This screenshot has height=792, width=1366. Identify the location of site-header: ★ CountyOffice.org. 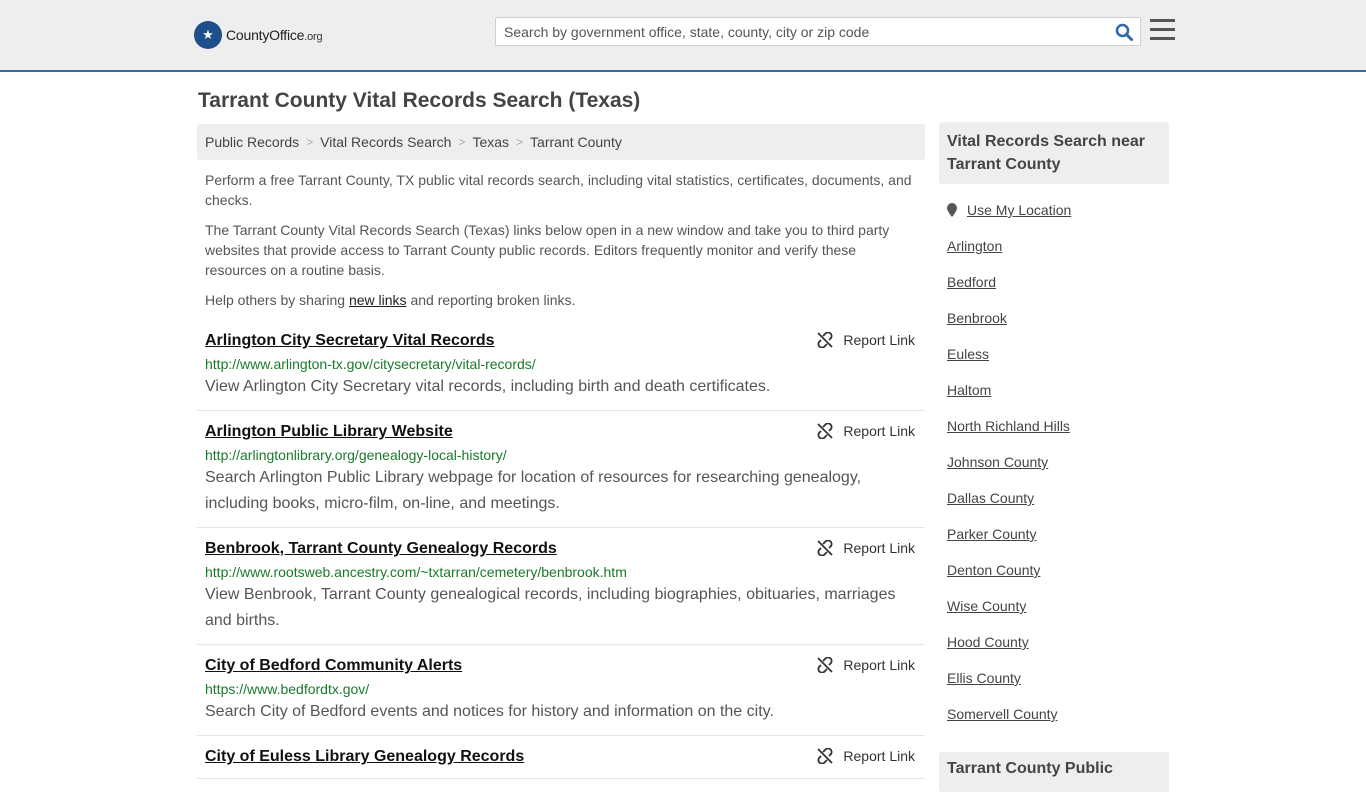
(683, 36).